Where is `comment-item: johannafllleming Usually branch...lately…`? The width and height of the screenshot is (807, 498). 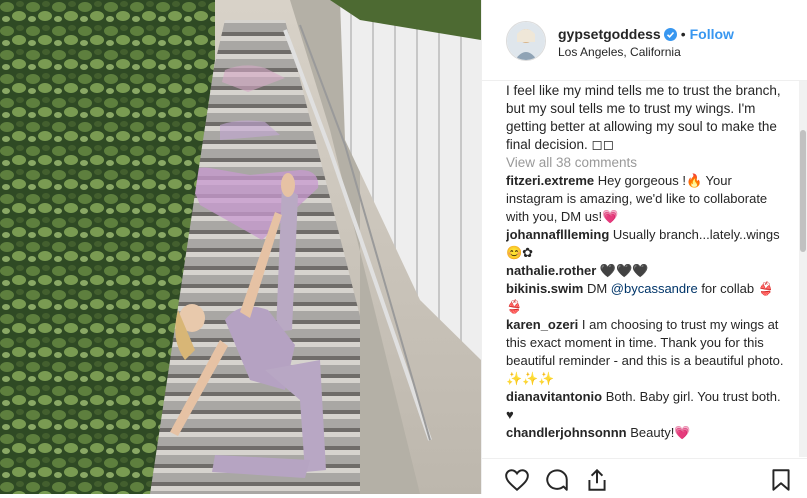 comment-item: johannafllleming Usually branch...lately… is located at coordinates (646, 244).